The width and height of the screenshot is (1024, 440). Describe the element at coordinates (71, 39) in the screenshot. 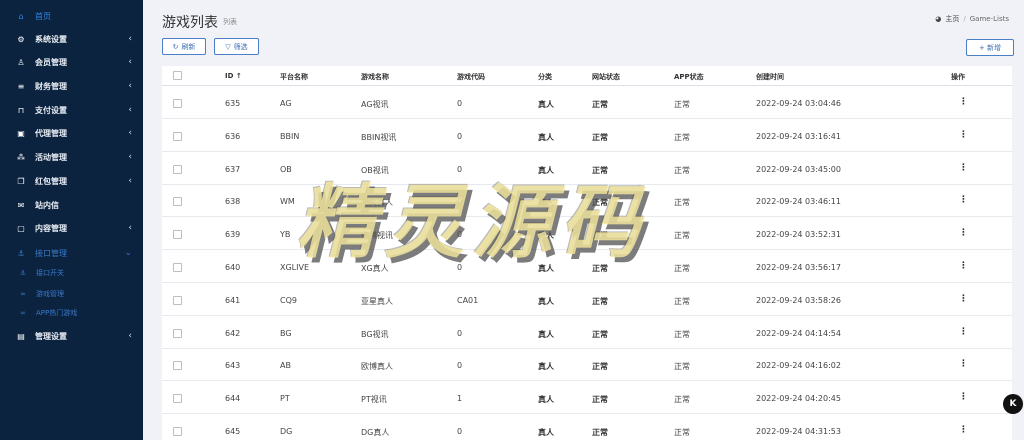

I see `sidebar-item-system-settings: ⚙ 系统设置 ‹` at that location.